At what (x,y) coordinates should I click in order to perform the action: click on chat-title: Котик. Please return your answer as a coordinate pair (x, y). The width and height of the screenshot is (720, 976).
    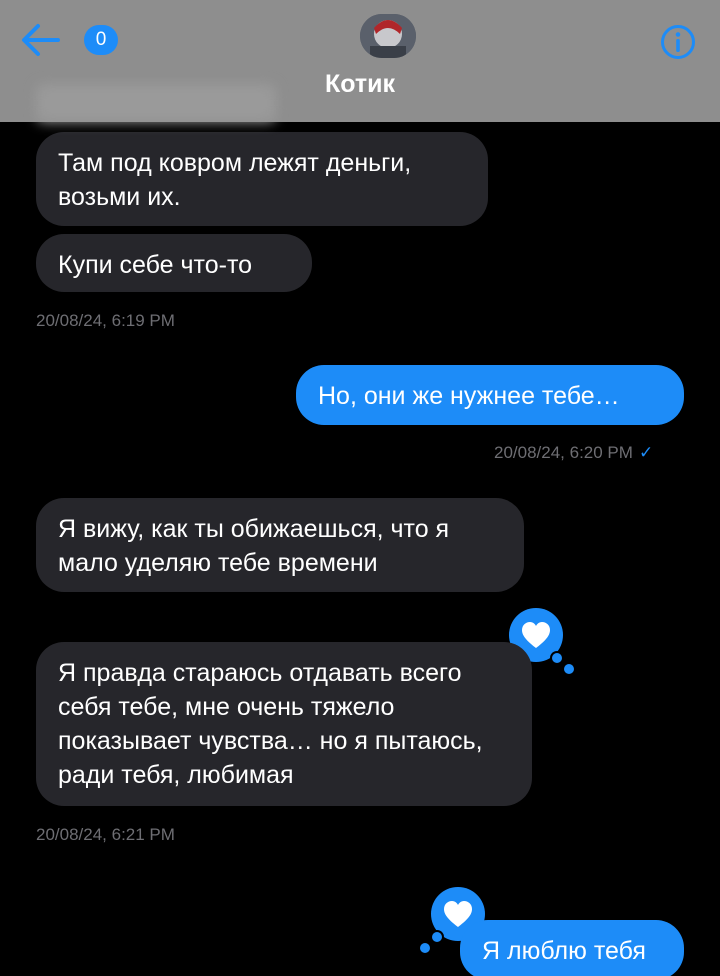
    Looking at the image, I should click on (360, 84).